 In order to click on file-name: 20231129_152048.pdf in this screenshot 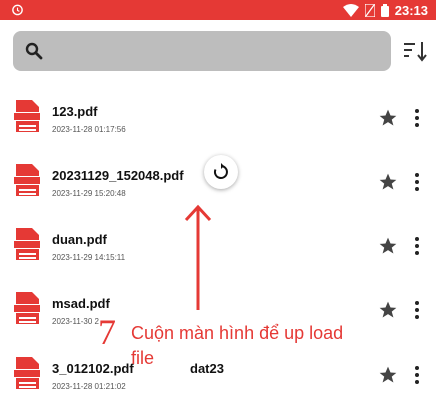, I will do `click(118, 175)`.